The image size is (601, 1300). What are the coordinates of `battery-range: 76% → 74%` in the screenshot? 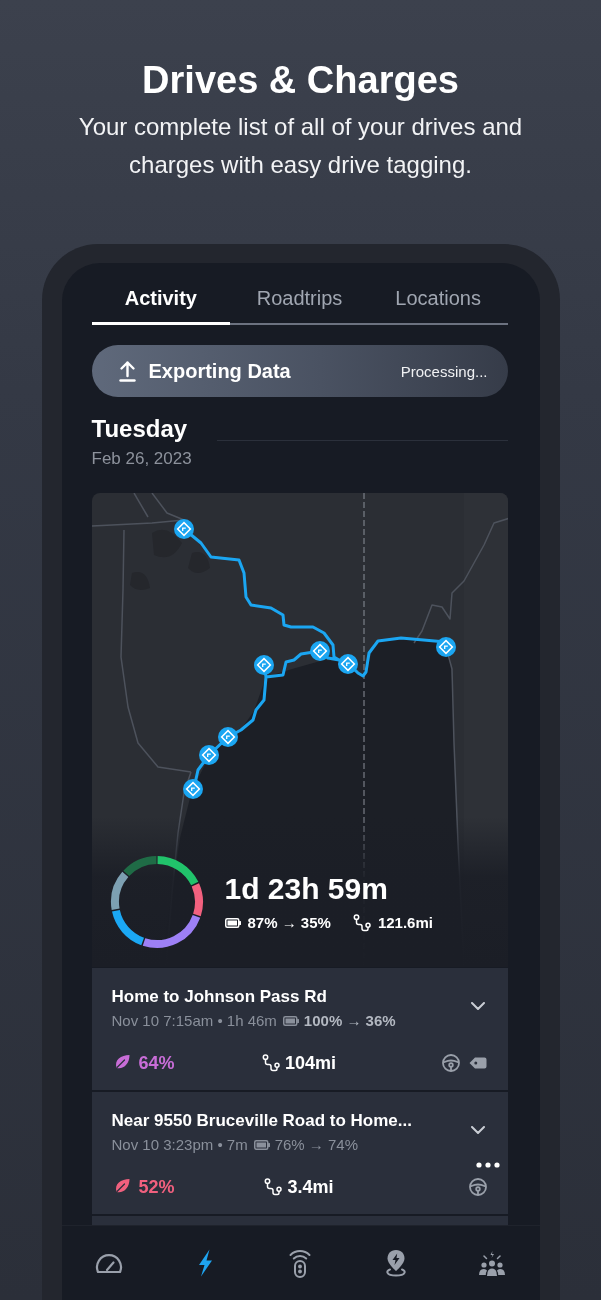 It's located at (316, 1145).